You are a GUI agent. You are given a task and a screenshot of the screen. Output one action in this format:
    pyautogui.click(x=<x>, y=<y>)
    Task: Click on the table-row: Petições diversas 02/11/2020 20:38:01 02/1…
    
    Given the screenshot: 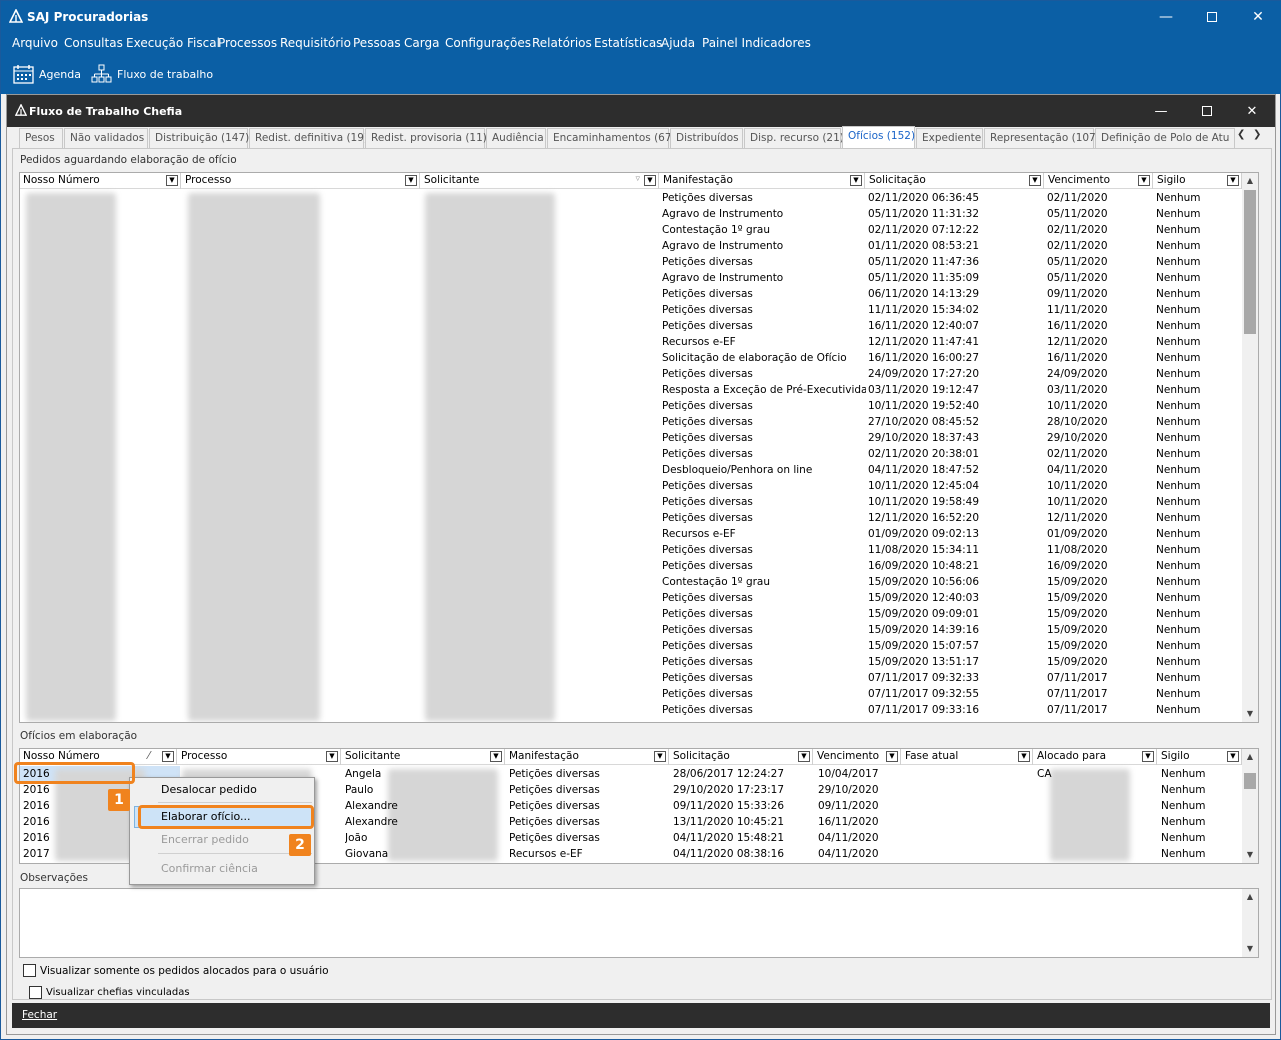 What is the action you would take?
    pyautogui.click(x=631, y=455)
    